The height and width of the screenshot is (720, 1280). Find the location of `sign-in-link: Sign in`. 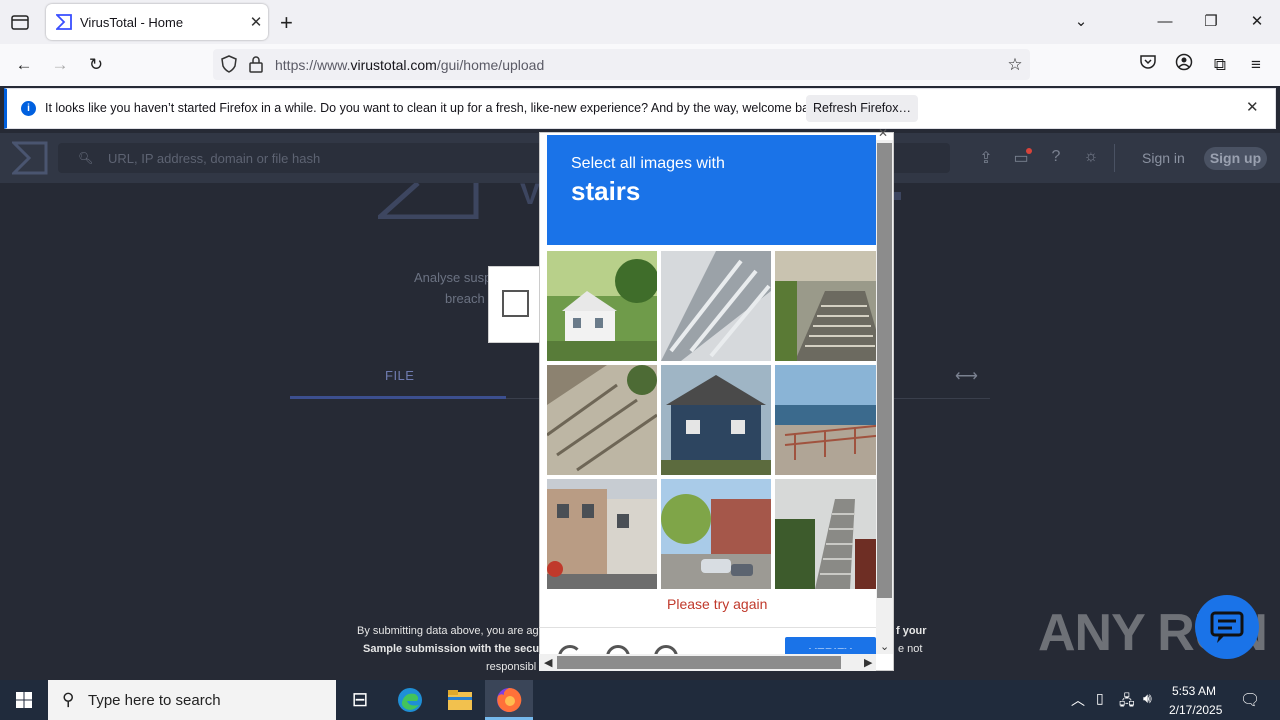

sign-in-link: Sign in is located at coordinates (1163, 158).